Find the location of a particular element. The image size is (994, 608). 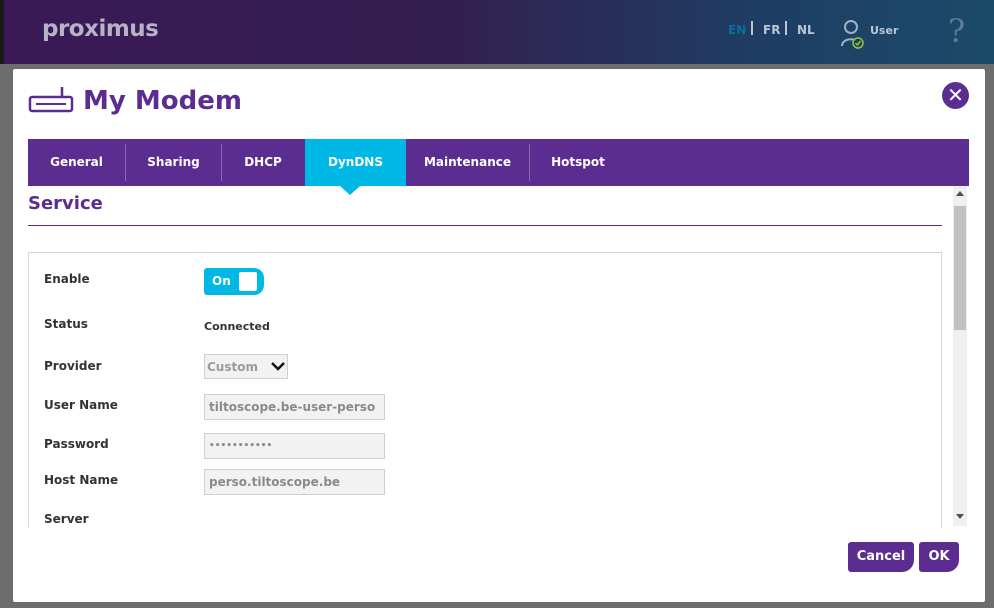

hostname-field: perso.tiltoscope.be is located at coordinates (294, 482).